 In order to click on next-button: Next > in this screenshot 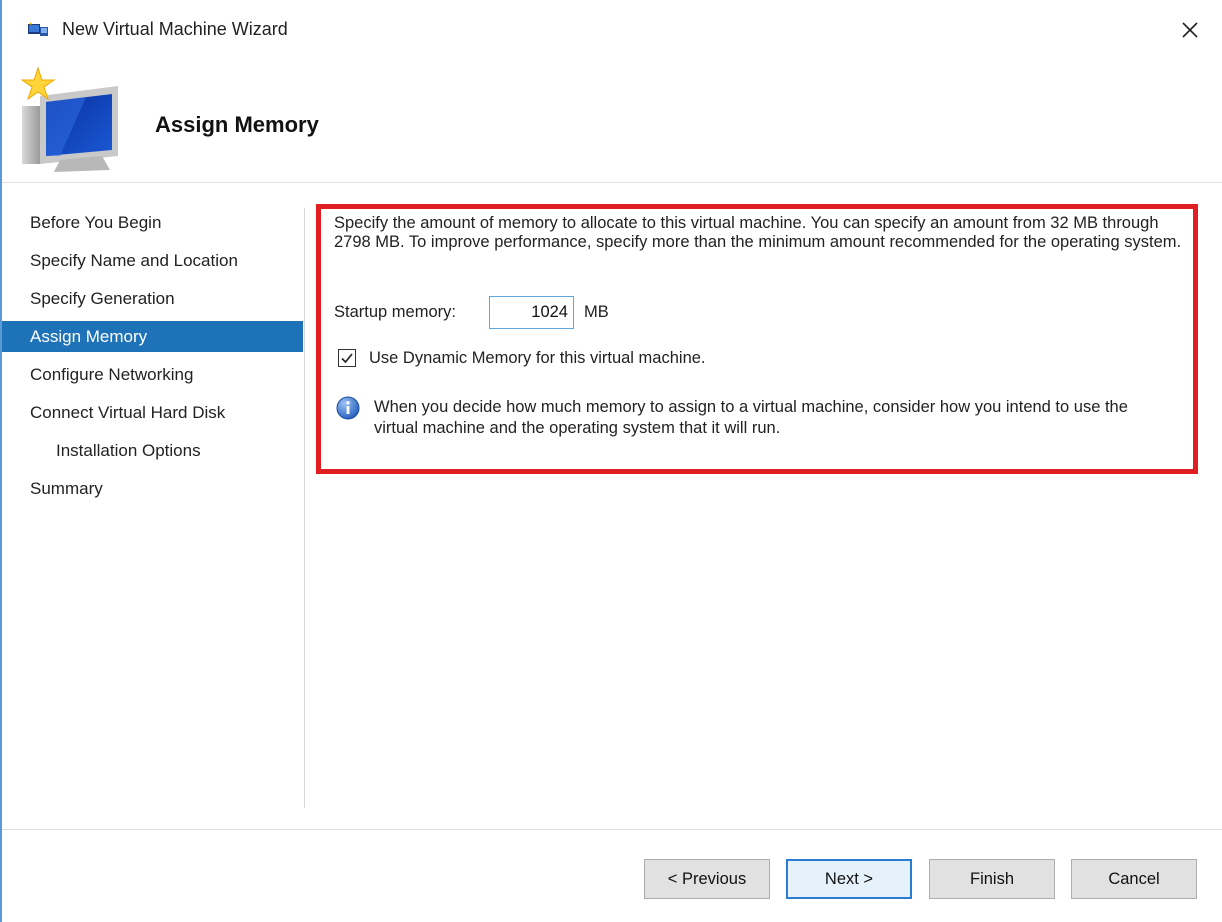, I will do `click(849, 879)`.